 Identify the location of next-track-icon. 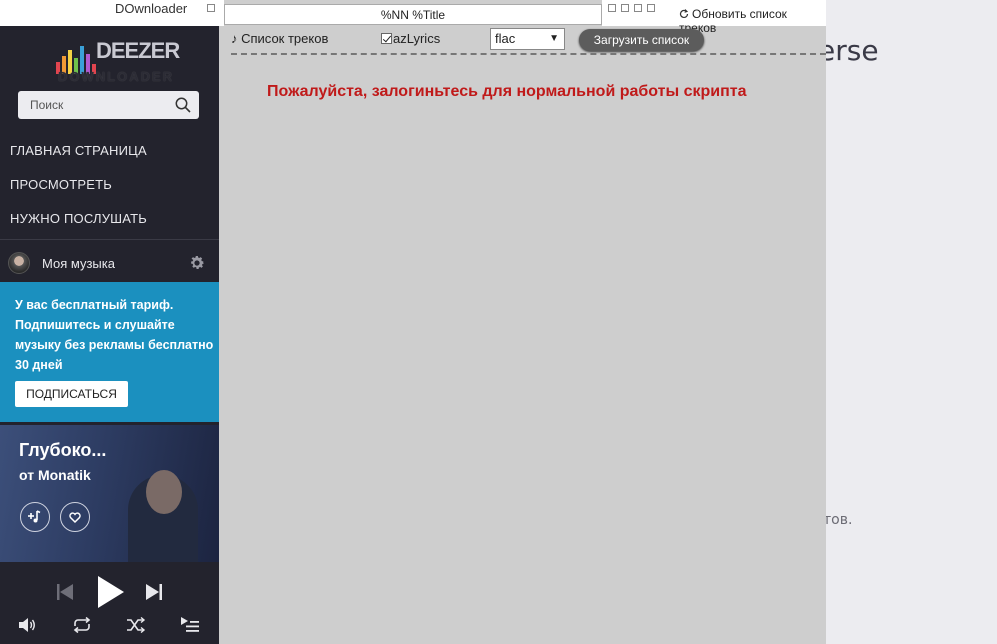
(154, 592).